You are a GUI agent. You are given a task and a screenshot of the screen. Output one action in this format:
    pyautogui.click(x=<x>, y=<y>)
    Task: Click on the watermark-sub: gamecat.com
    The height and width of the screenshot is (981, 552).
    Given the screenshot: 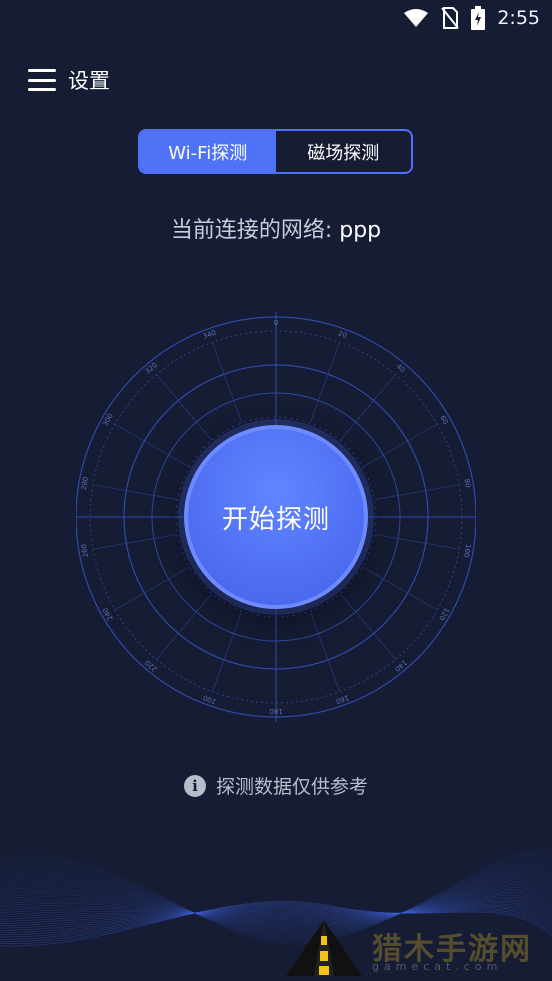 What is the action you would take?
    pyautogui.click(x=437, y=966)
    